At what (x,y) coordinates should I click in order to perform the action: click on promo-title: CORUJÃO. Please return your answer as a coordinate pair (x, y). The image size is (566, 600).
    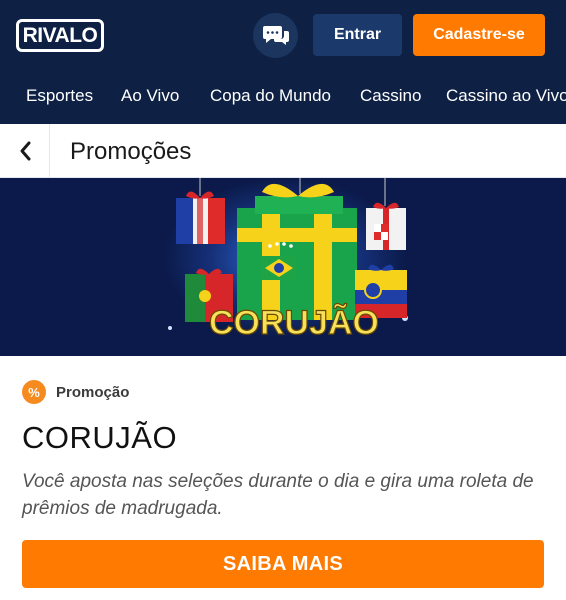
    Looking at the image, I should click on (100, 437).